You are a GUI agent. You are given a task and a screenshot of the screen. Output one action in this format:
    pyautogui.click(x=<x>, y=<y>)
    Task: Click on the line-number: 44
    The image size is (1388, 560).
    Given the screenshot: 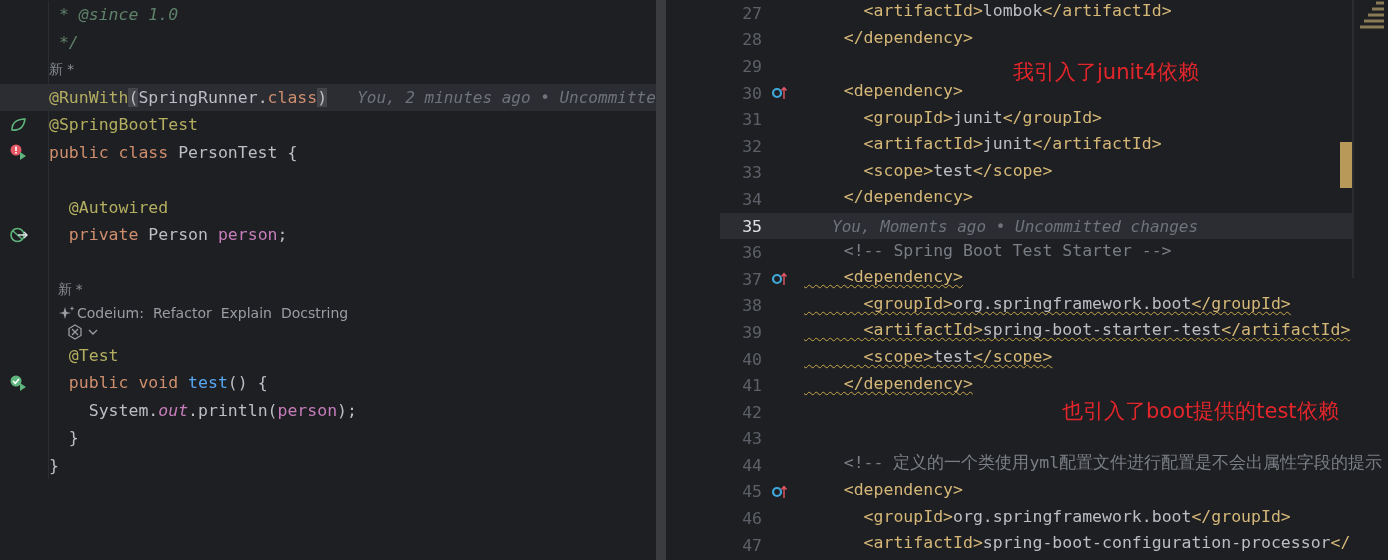 What is the action you would take?
    pyautogui.click(x=751, y=465)
    